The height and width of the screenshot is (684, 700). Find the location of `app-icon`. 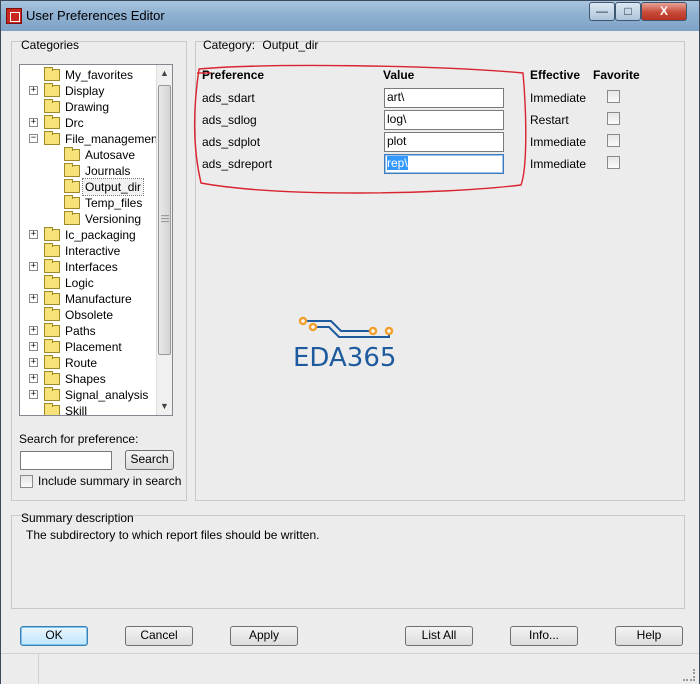

app-icon is located at coordinates (14, 16).